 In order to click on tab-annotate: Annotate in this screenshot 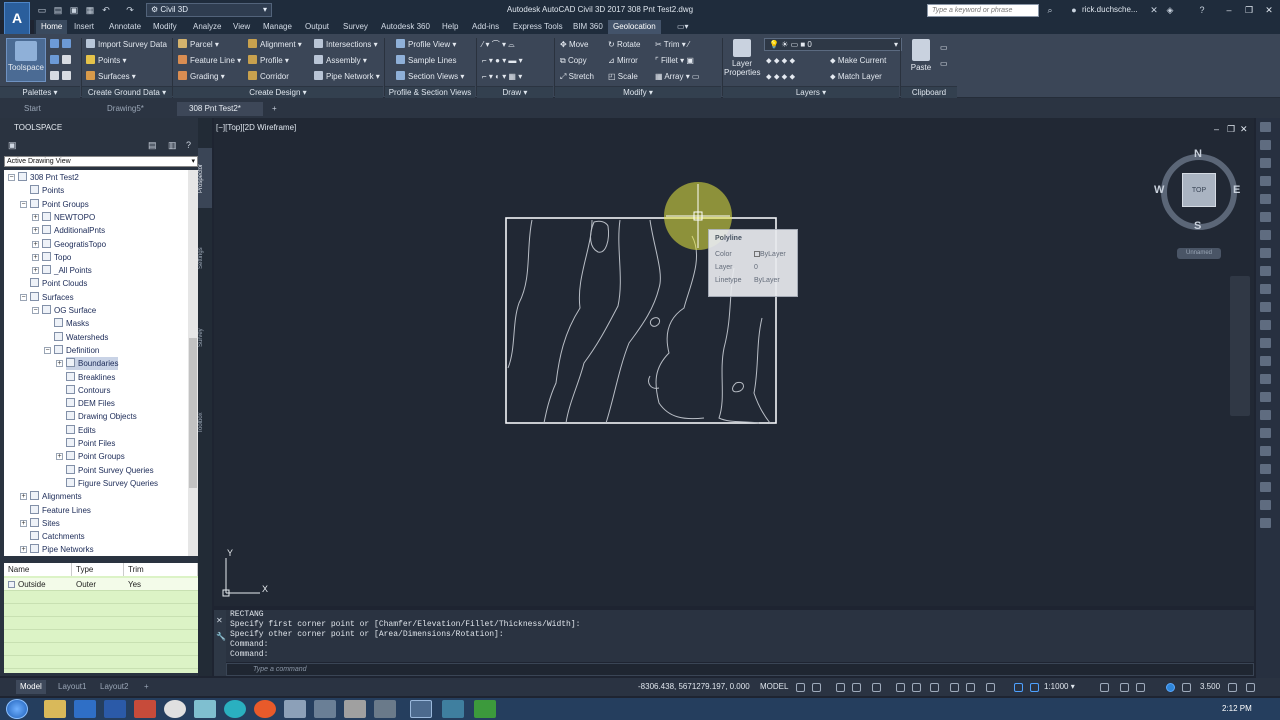, I will do `click(125, 27)`.